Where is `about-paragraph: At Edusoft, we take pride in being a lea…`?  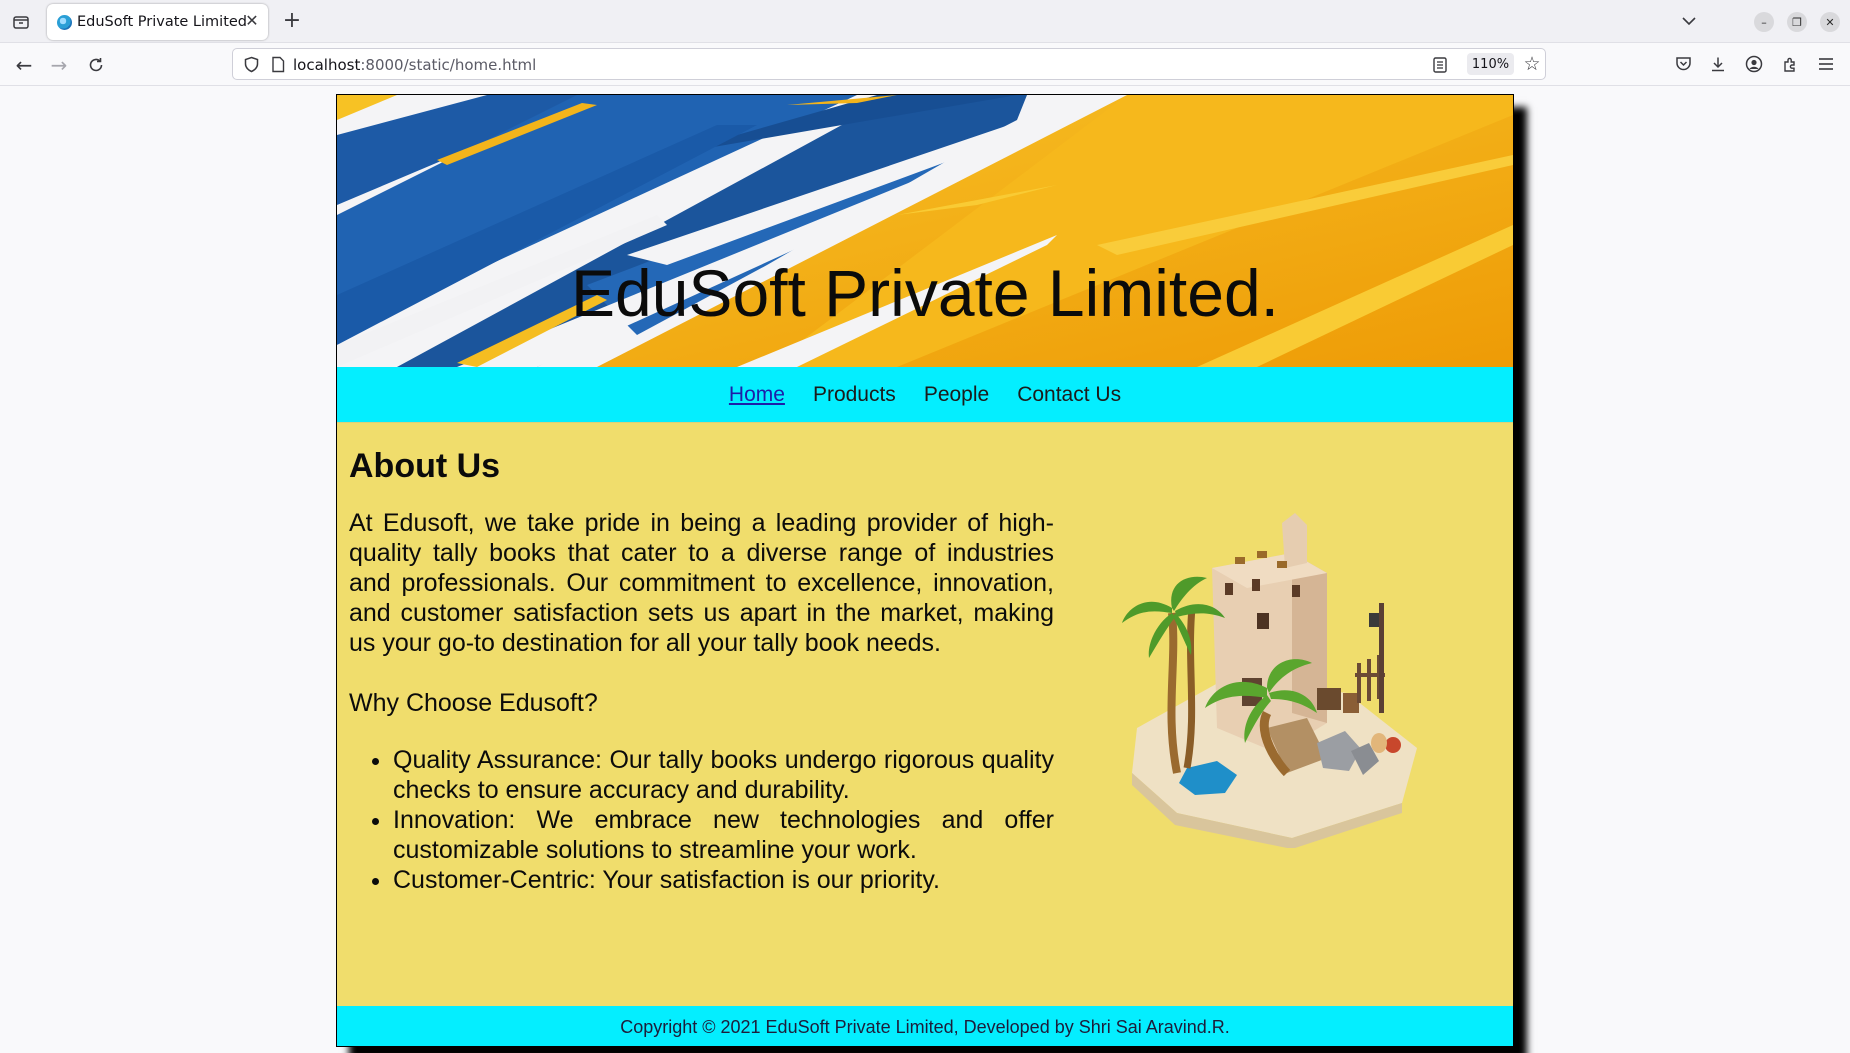 about-paragraph: At Edusoft, we take pride in being a lea… is located at coordinates (701, 583).